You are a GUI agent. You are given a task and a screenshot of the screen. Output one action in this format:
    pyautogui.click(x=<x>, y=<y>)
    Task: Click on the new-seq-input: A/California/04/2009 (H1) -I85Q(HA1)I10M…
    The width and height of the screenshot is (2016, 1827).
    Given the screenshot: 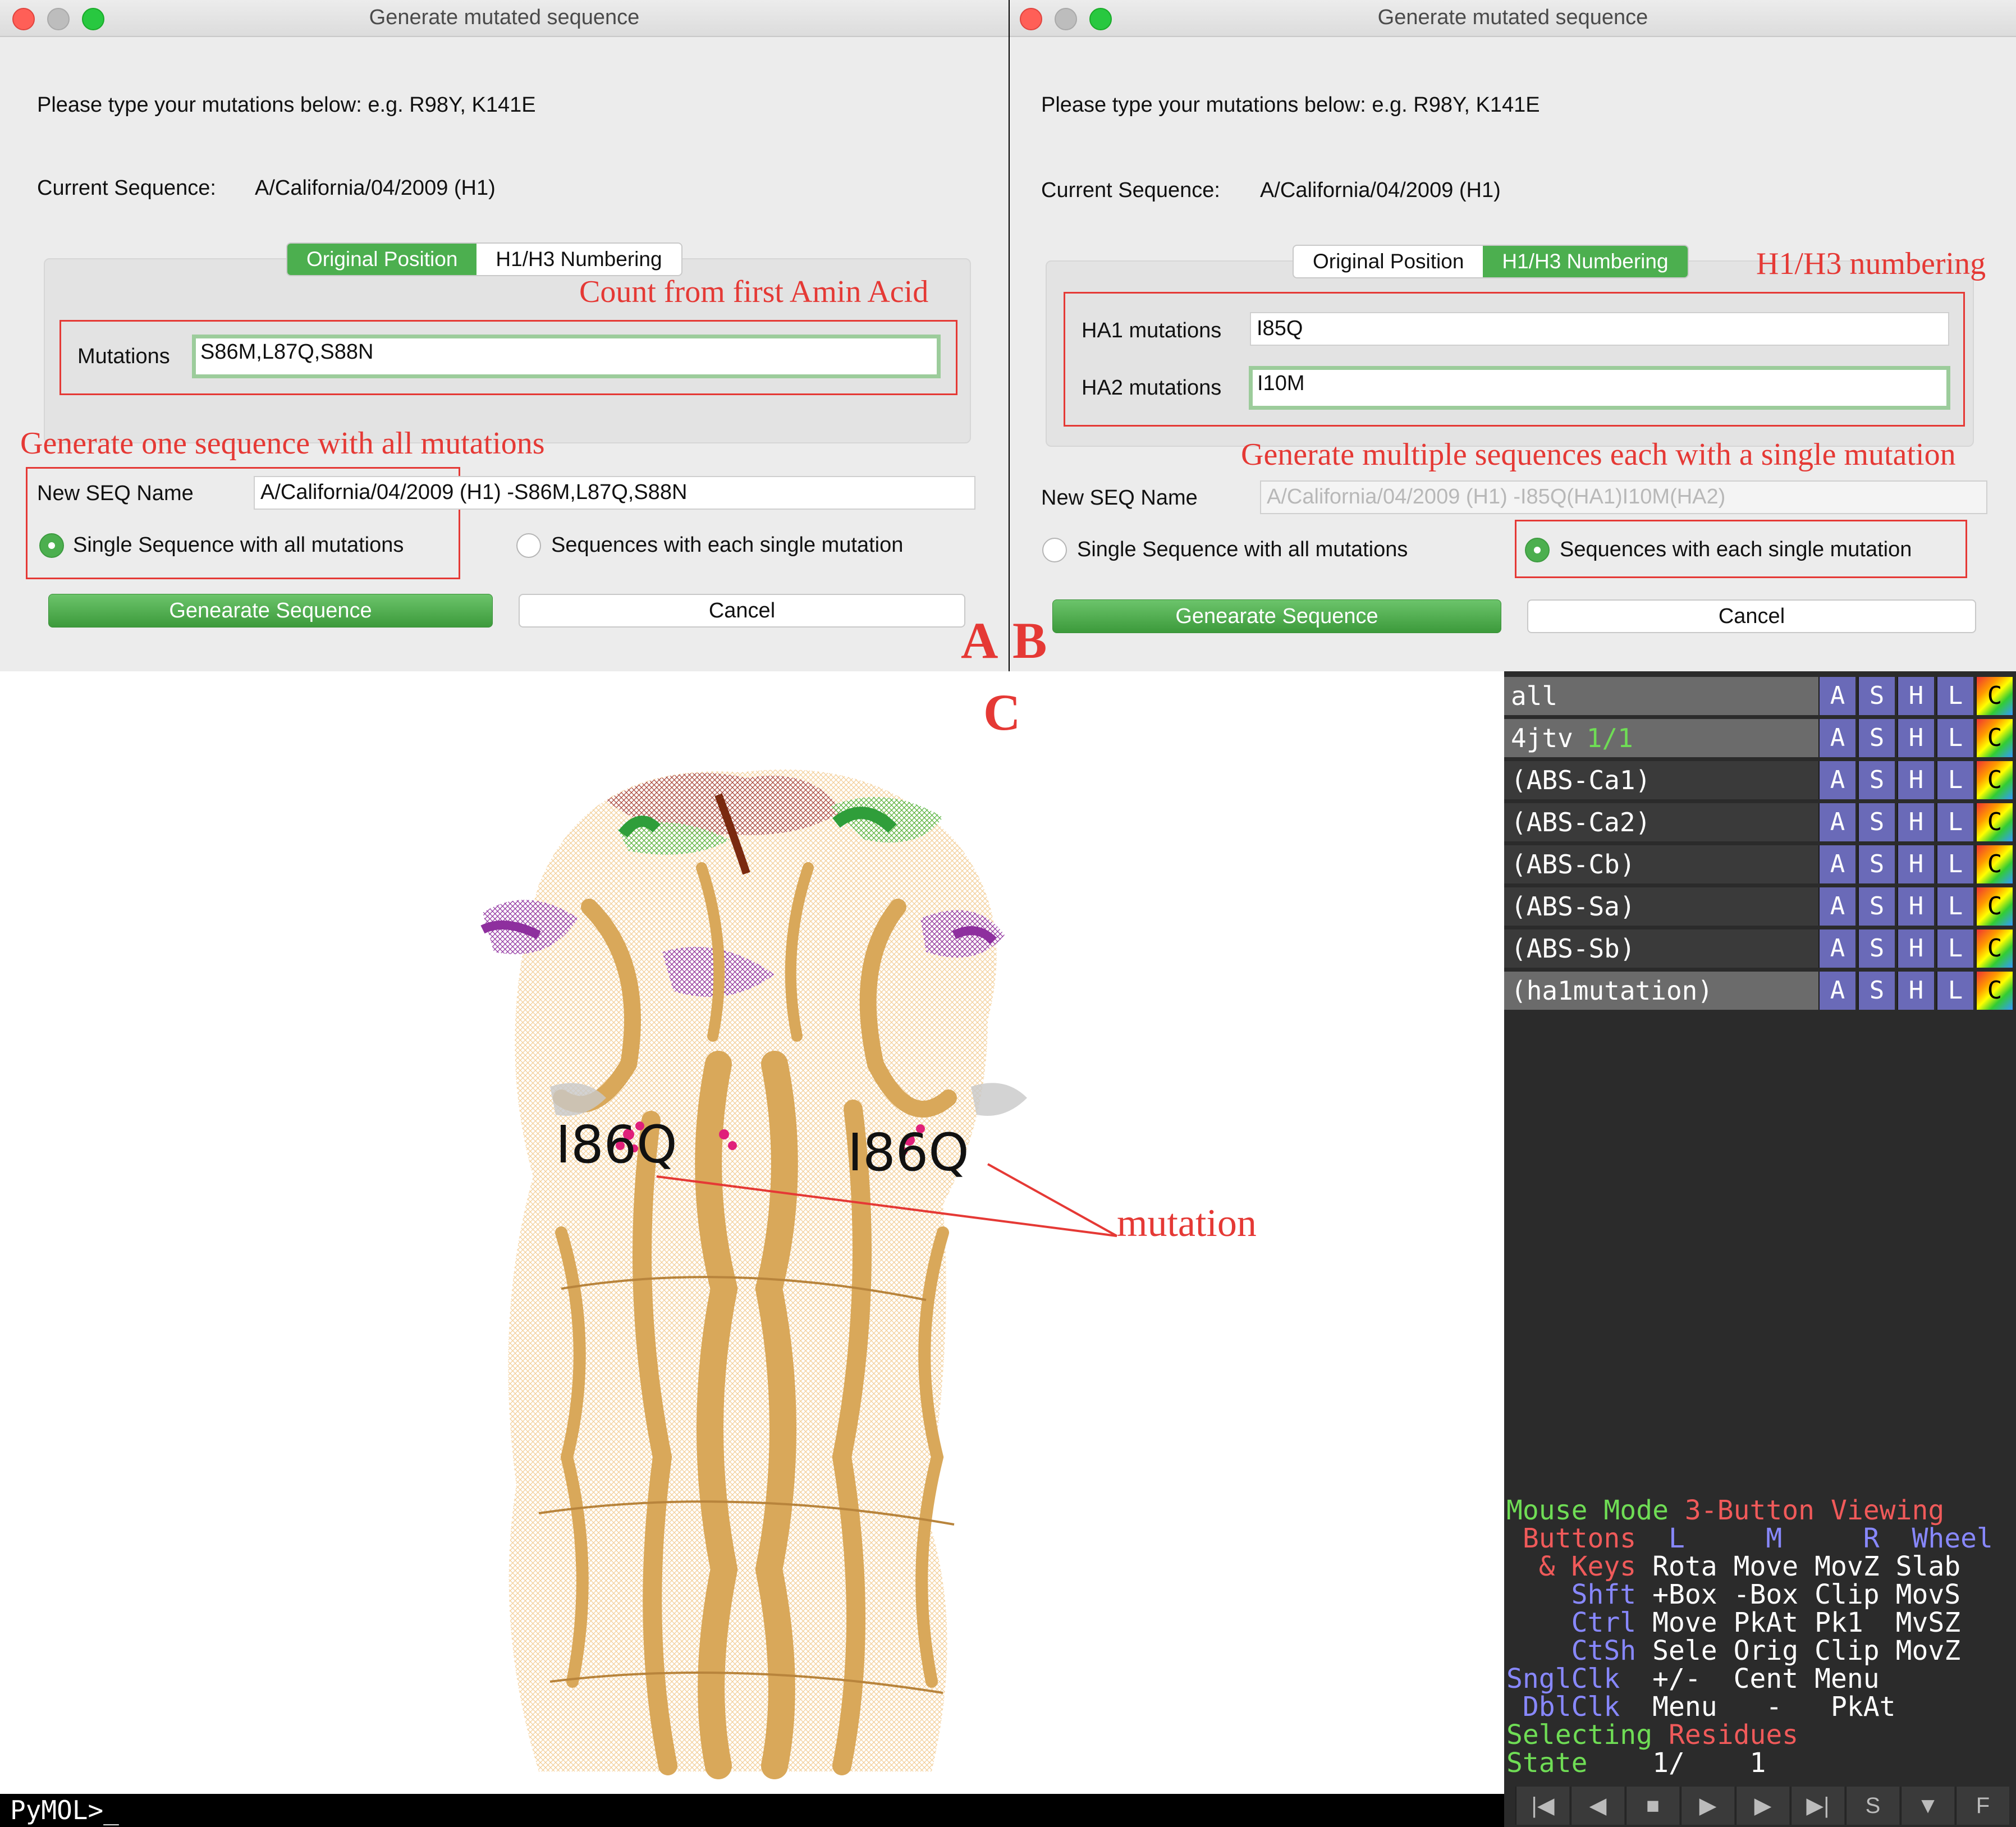 What is the action you would take?
    pyautogui.click(x=1624, y=497)
    